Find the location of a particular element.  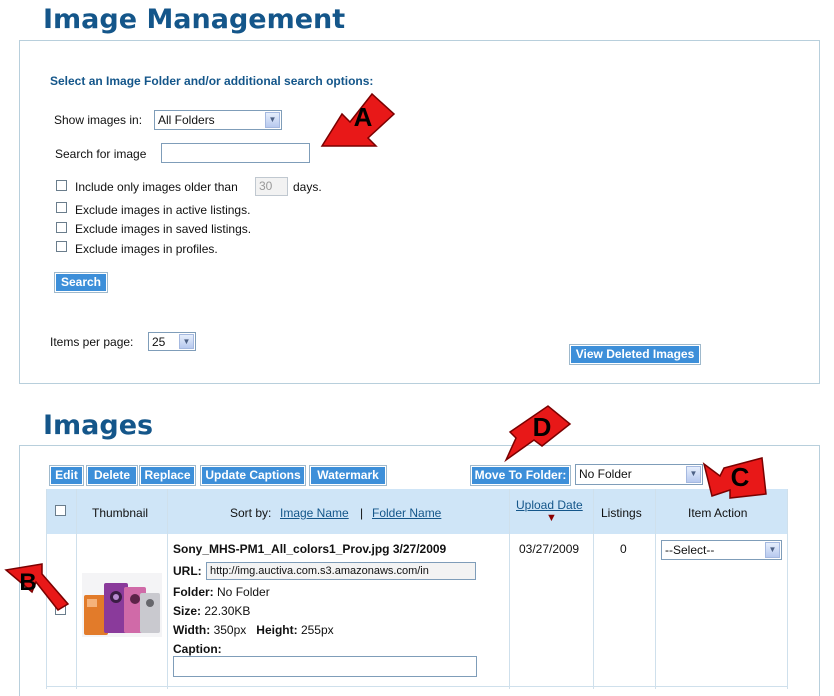

folder-label: Folder: is located at coordinates (193, 592).